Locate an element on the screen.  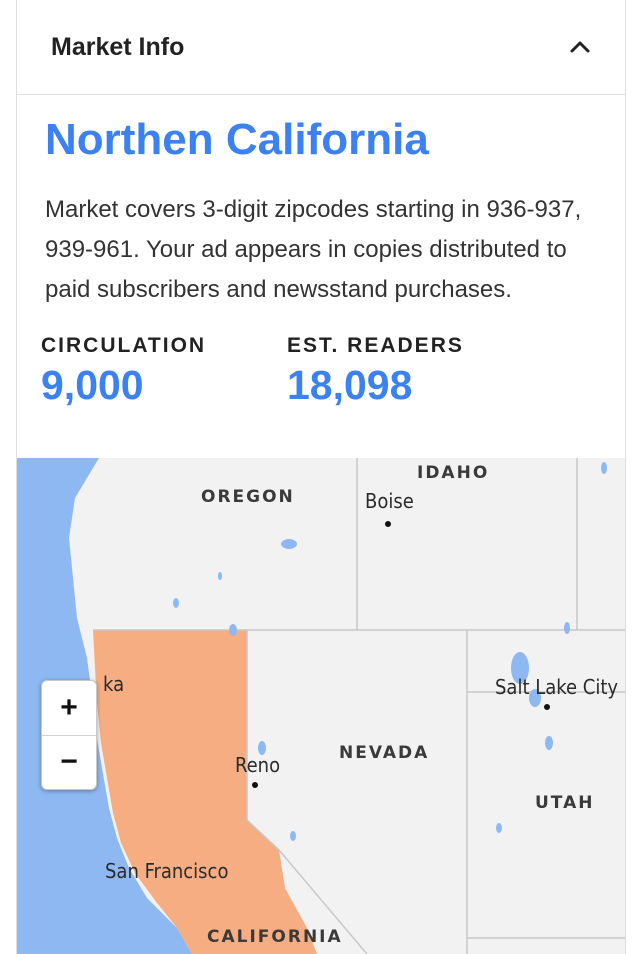
zoom-out-button: − is located at coordinates (69, 762).